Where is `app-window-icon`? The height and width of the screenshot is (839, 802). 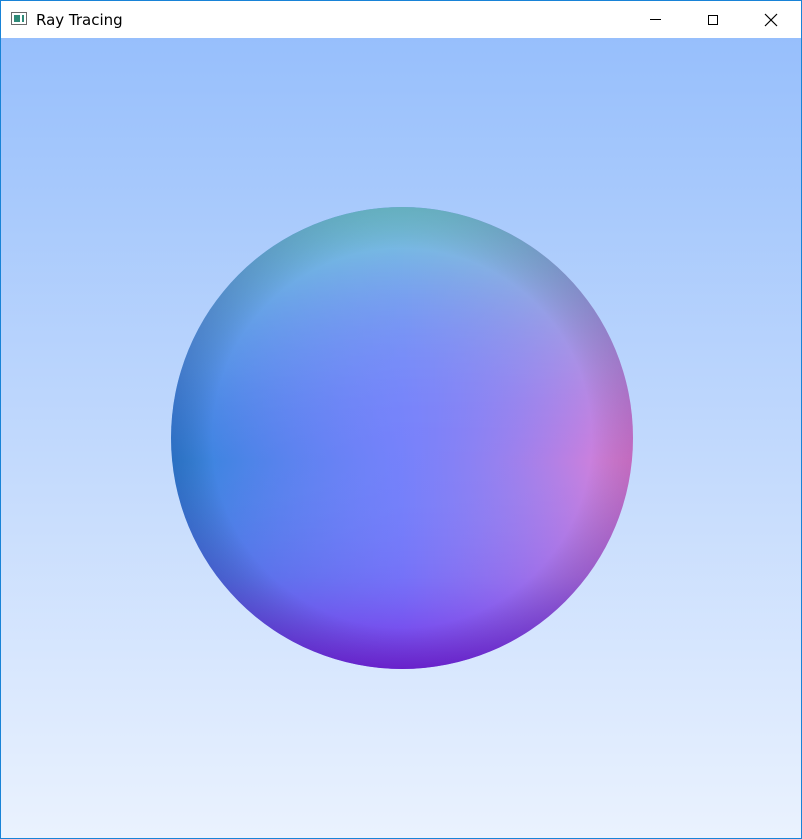 app-window-icon is located at coordinates (19, 18).